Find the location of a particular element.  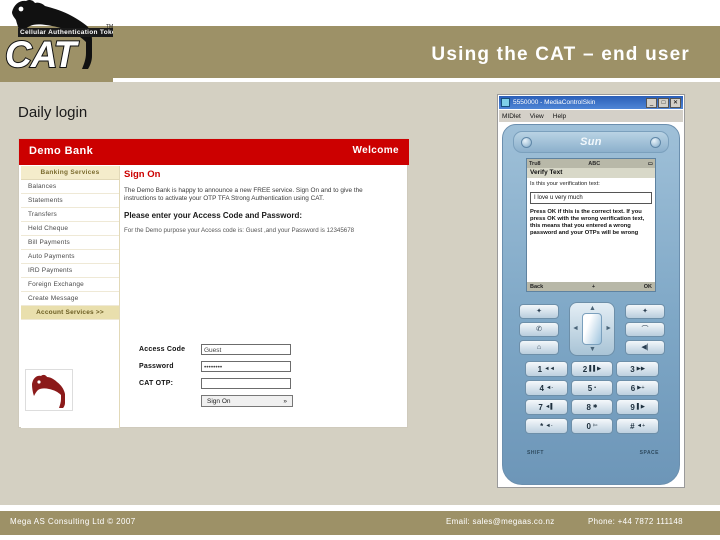

sidebar-item-account-services: Account Services >> is located at coordinates (70, 313).